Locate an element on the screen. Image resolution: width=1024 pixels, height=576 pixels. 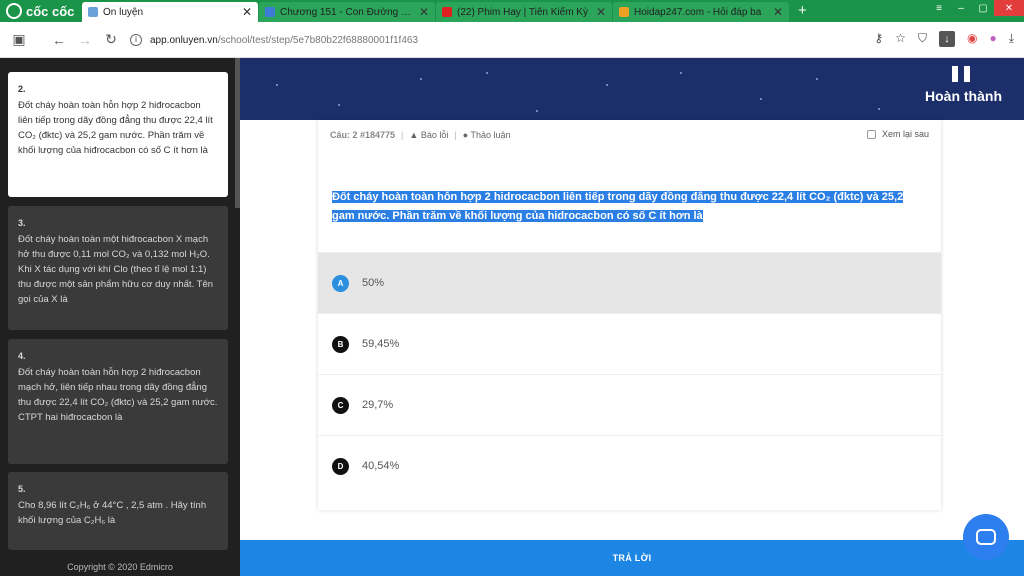
review-later-checkbox is located at coordinates (871, 134).